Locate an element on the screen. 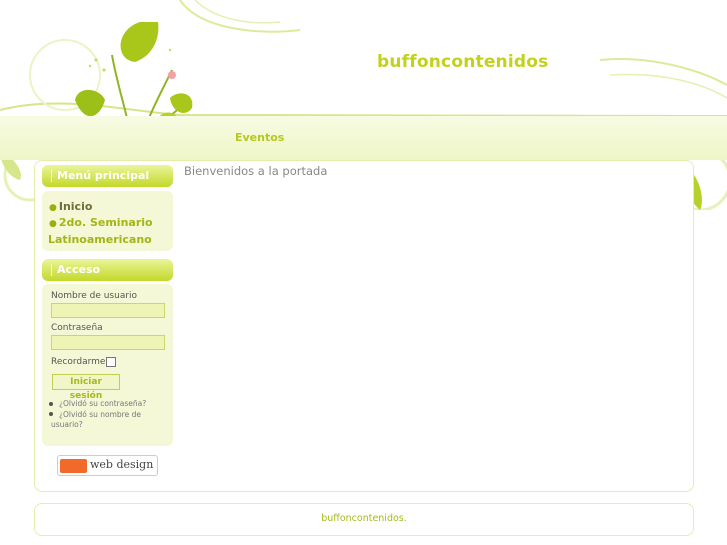 The image size is (727, 545). web-design-badge: web design is located at coordinates (107, 465).